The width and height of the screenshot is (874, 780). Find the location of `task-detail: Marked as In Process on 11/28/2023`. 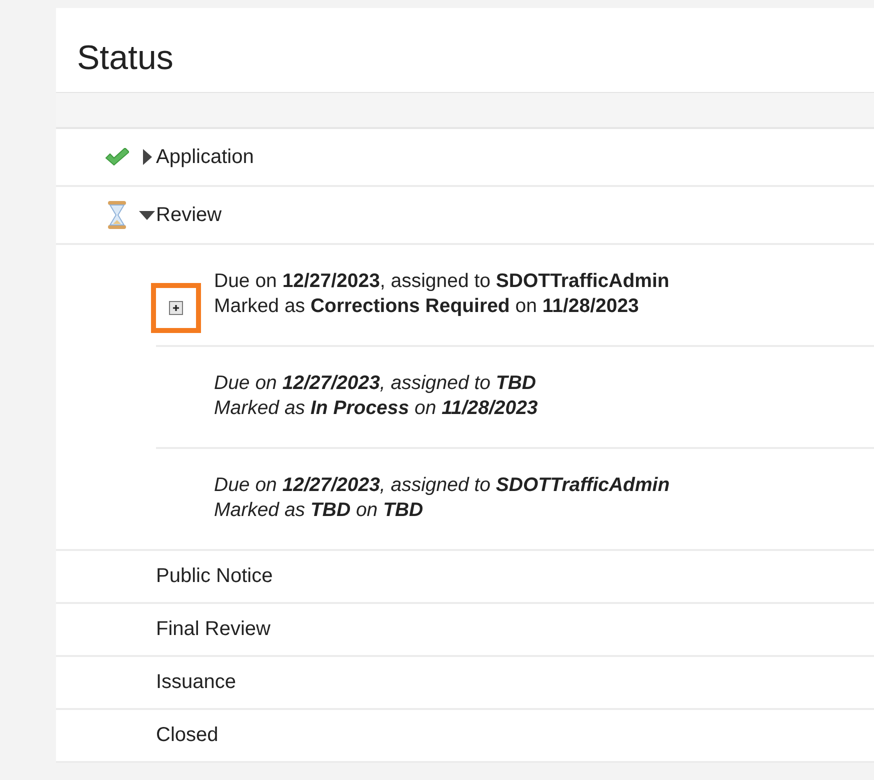

task-detail: Marked as In Process on 11/28/2023 is located at coordinates (376, 408).